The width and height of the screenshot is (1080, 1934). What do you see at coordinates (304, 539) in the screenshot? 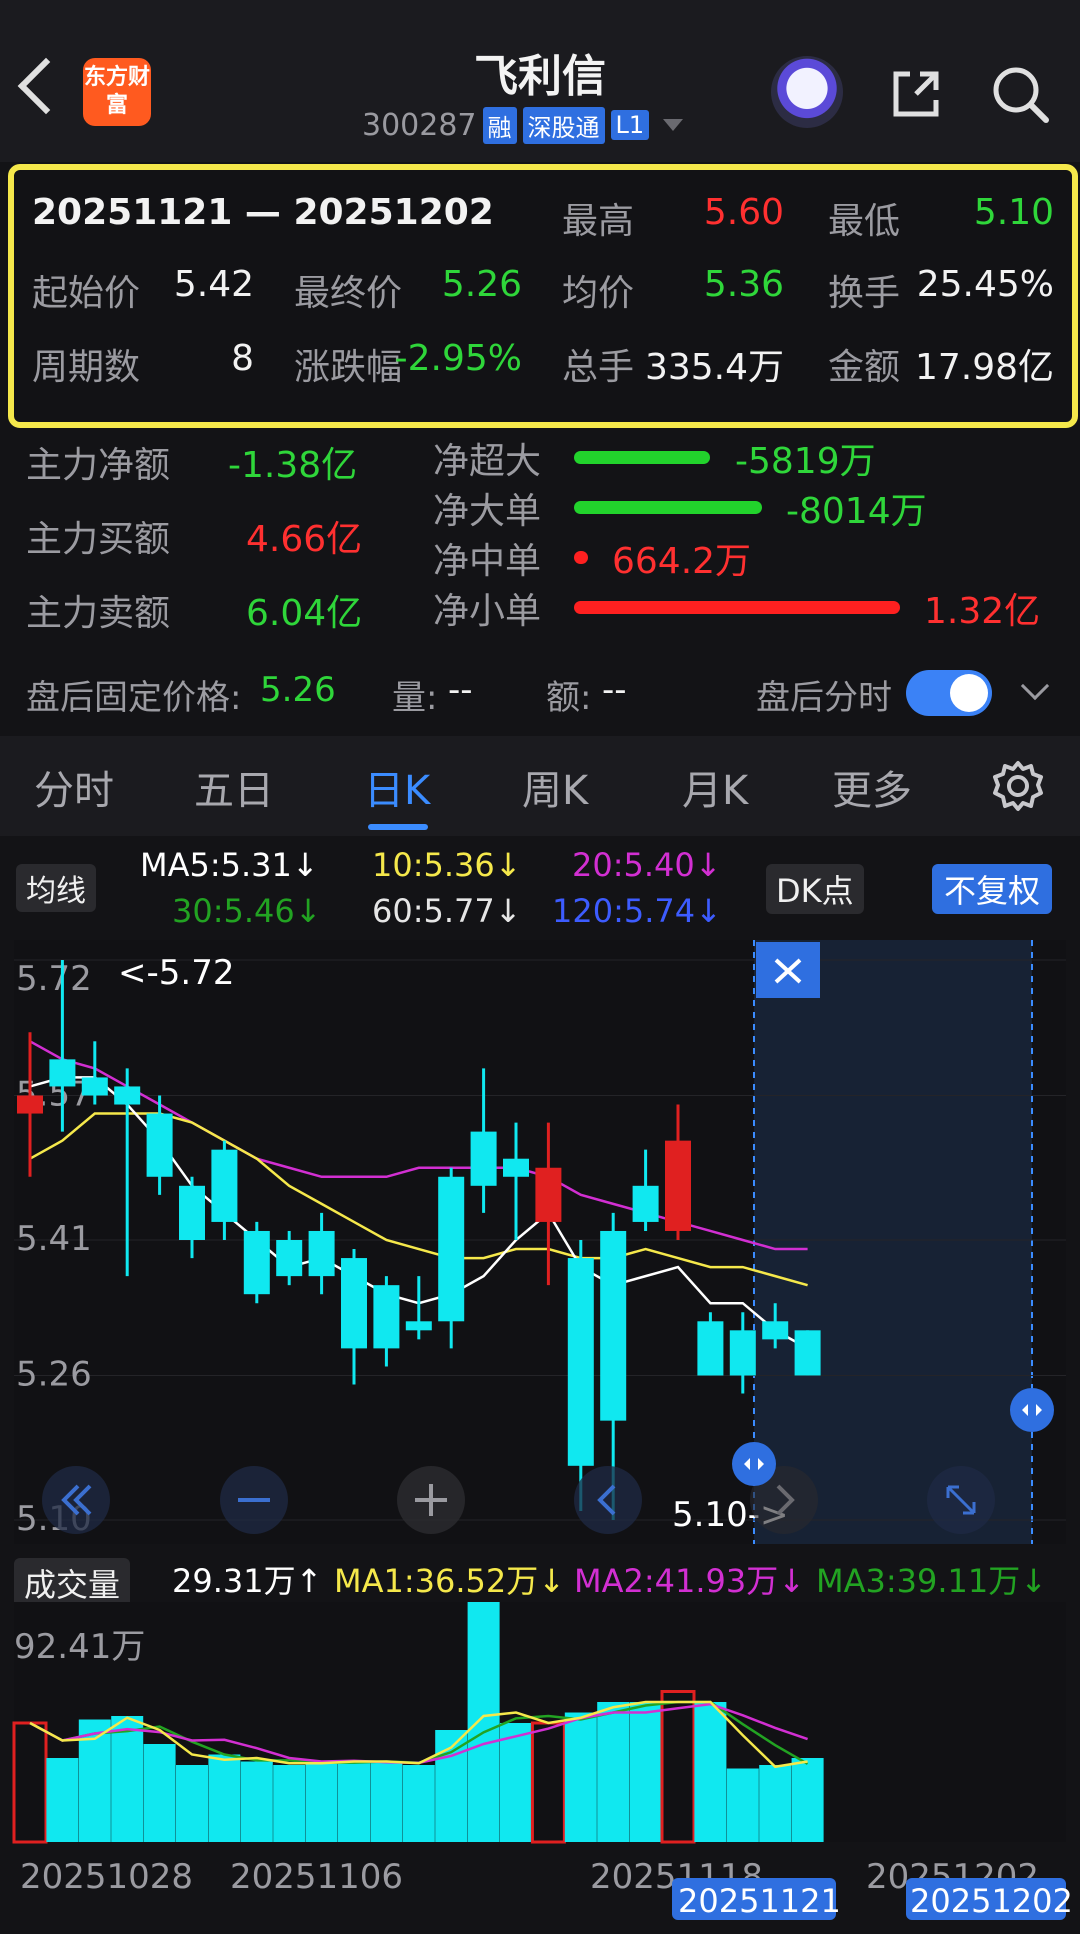
I see `main-buy-value: 4.66亿` at bounding box center [304, 539].